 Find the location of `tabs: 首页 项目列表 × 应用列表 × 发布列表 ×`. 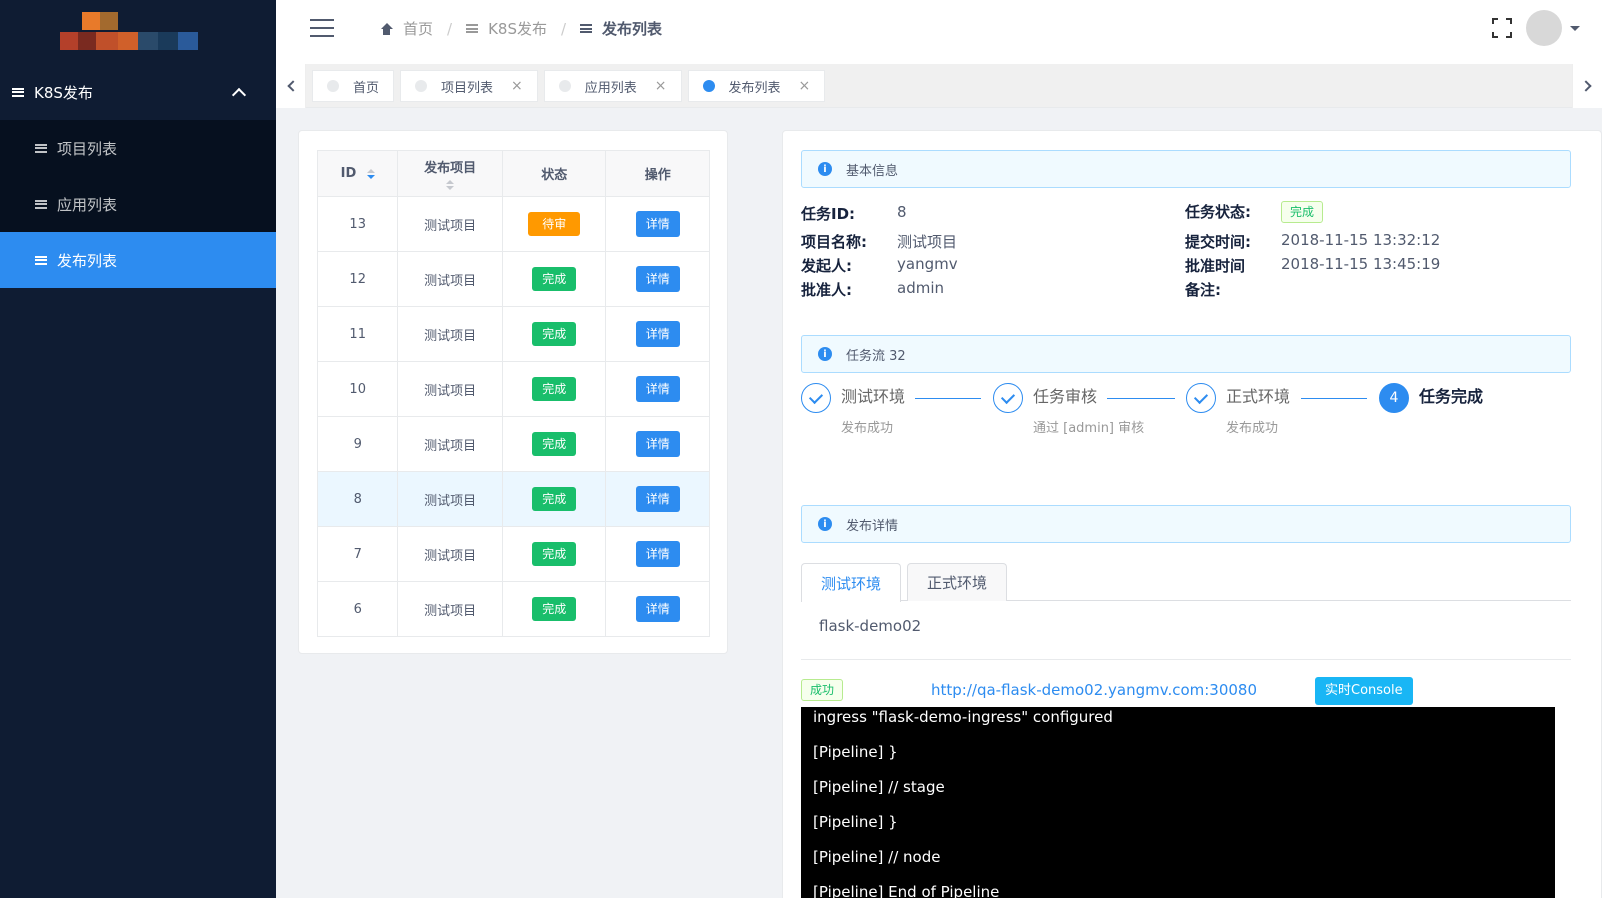

tabs: 首页 项目列表 × 应用列表 × 发布列表 × is located at coordinates (571, 86).